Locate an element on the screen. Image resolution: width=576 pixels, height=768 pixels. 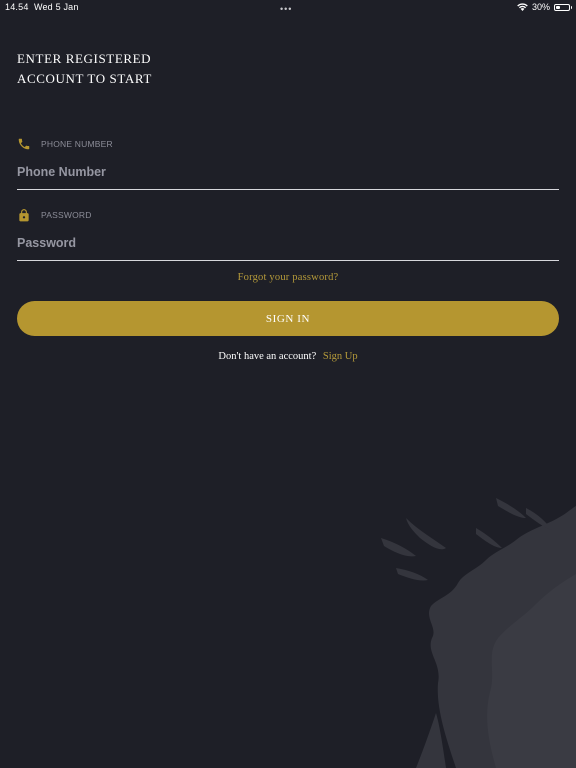
brush-stroke-decoration is located at coordinates (478, 633).